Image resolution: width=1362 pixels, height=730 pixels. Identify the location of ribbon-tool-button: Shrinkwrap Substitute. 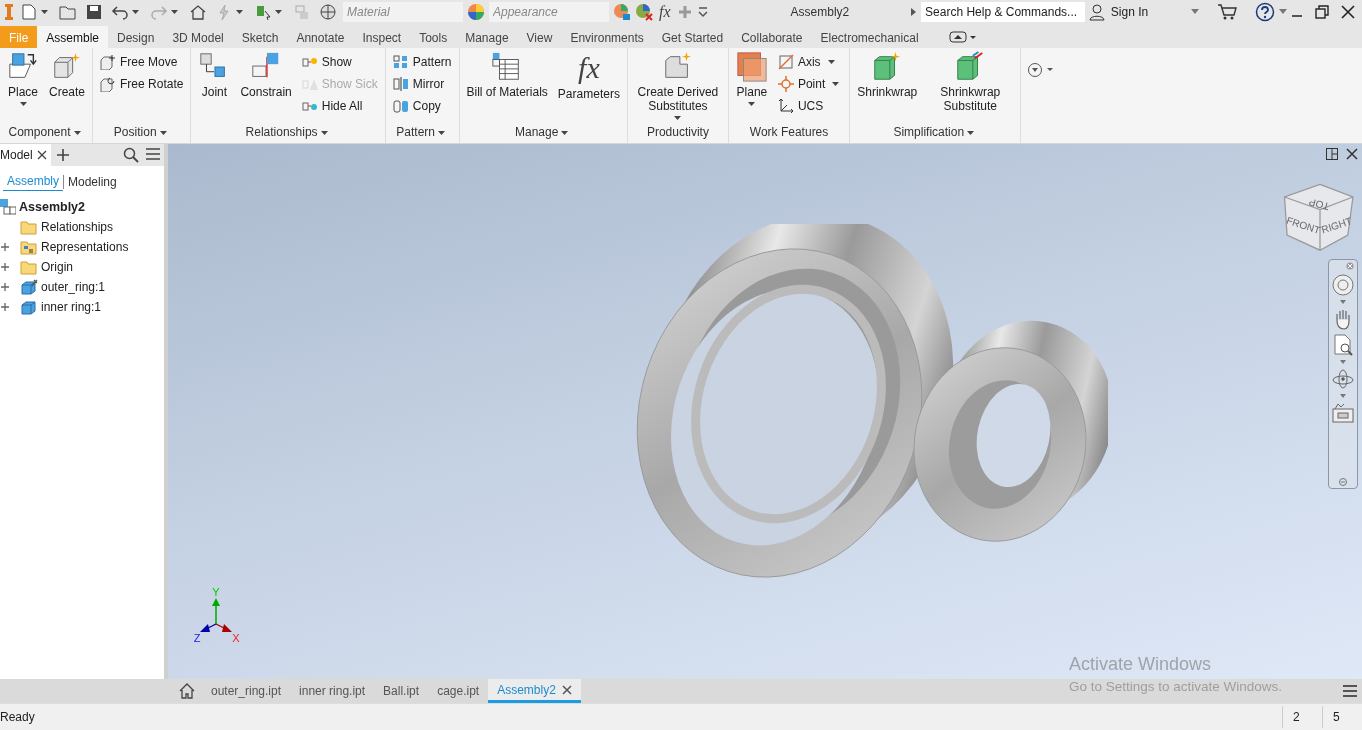
(970, 85).